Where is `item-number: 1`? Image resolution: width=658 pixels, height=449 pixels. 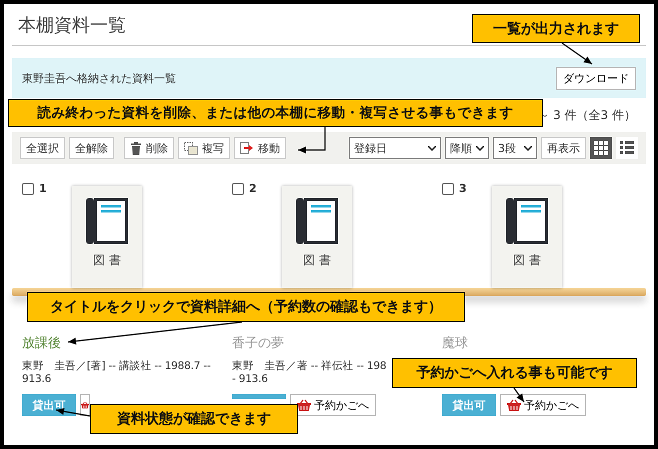
item-number: 1 is located at coordinates (43, 188).